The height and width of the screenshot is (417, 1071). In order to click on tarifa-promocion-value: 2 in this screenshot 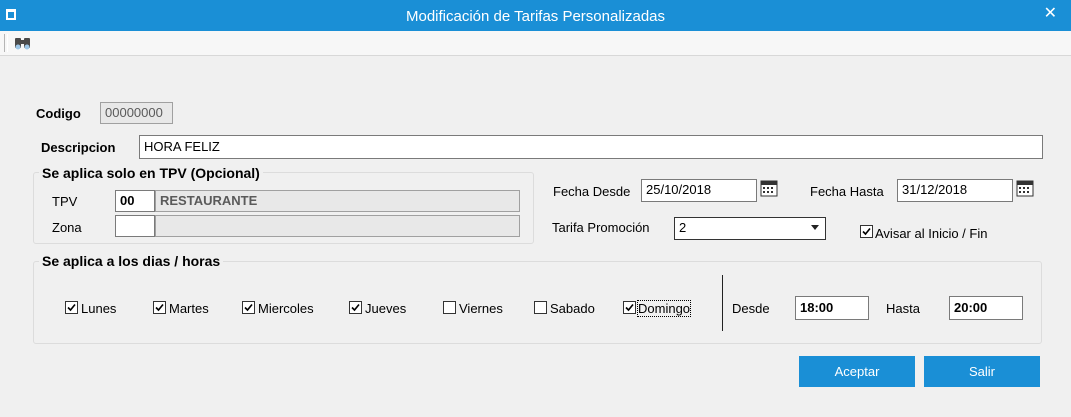, I will do `click(683, 227)`.